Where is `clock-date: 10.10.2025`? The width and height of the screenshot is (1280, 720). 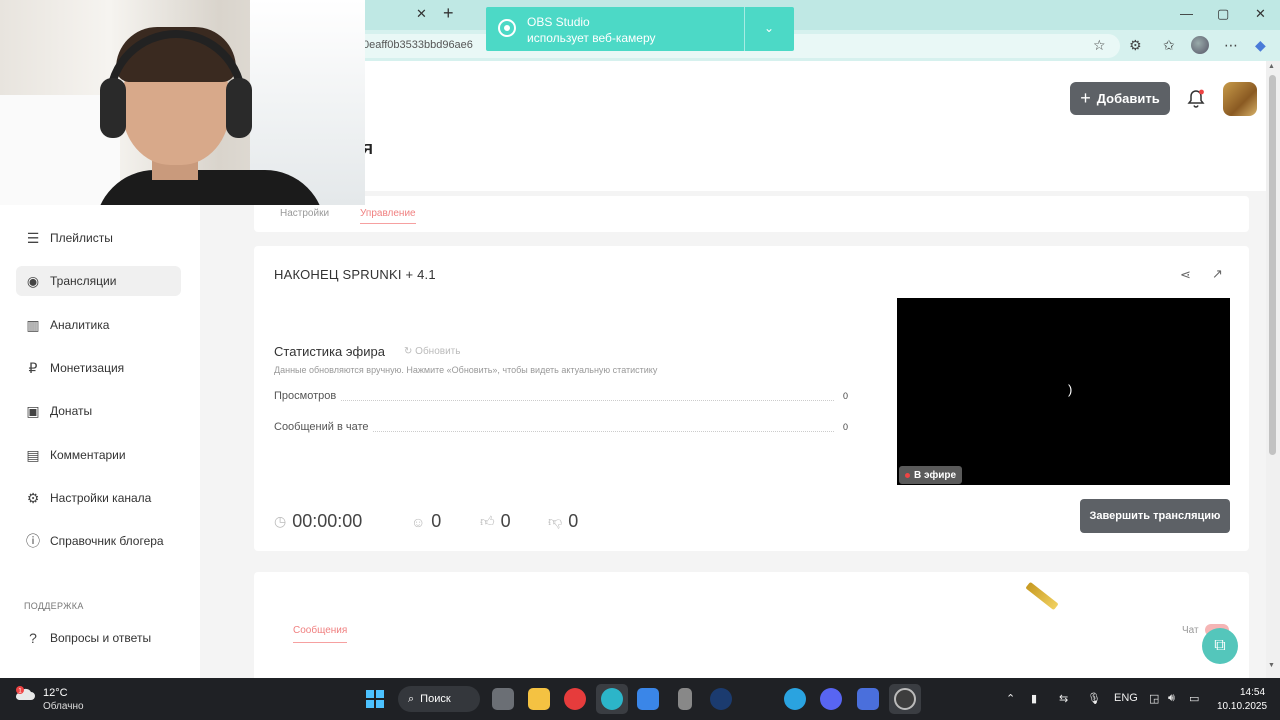 clock-date: 10.10.2025 is located at coordinates (1242, 706).